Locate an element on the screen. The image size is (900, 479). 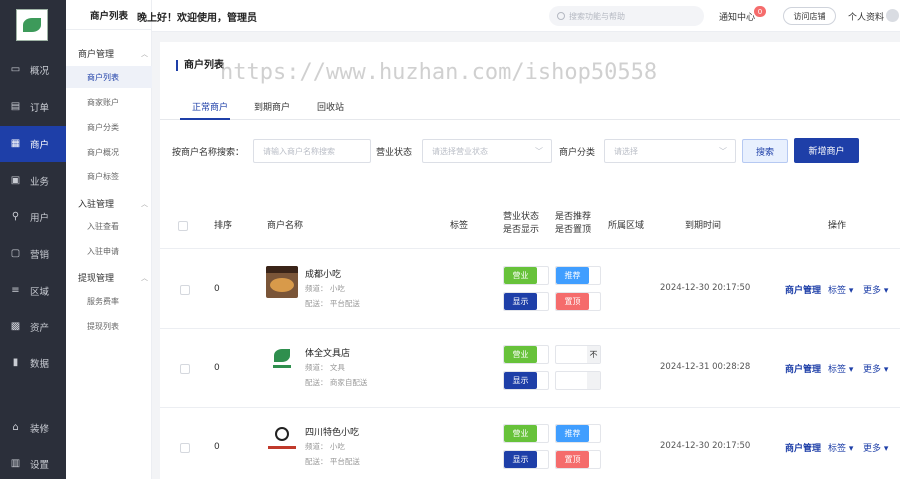
sub-item-merchant-tag: 商户标签 is located at coordinates (109, 176).